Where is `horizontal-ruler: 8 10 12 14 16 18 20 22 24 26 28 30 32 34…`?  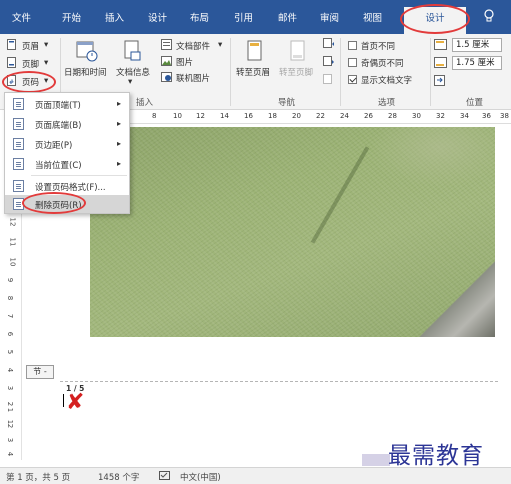
horizontal-ruler: 8 10 12 14 16 18 20 22 24 26 28 30 32 34… is located at coordinates (319, 117).